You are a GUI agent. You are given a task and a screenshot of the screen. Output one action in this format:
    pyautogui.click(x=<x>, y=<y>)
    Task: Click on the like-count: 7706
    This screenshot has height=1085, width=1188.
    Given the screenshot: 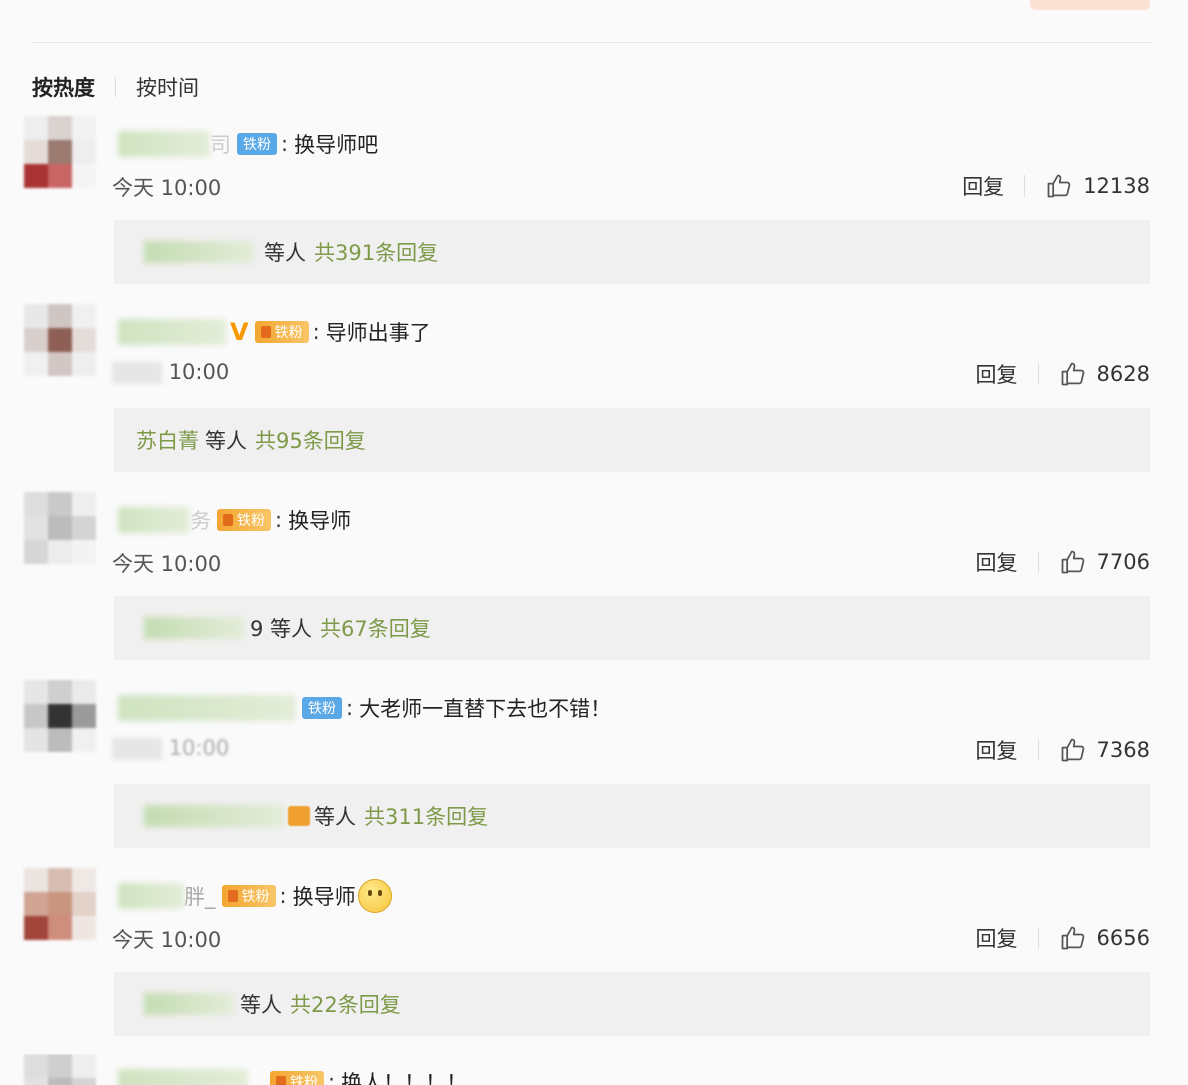 What is the action you would take?
    pyautogui.click(x=1123, y=562)
    